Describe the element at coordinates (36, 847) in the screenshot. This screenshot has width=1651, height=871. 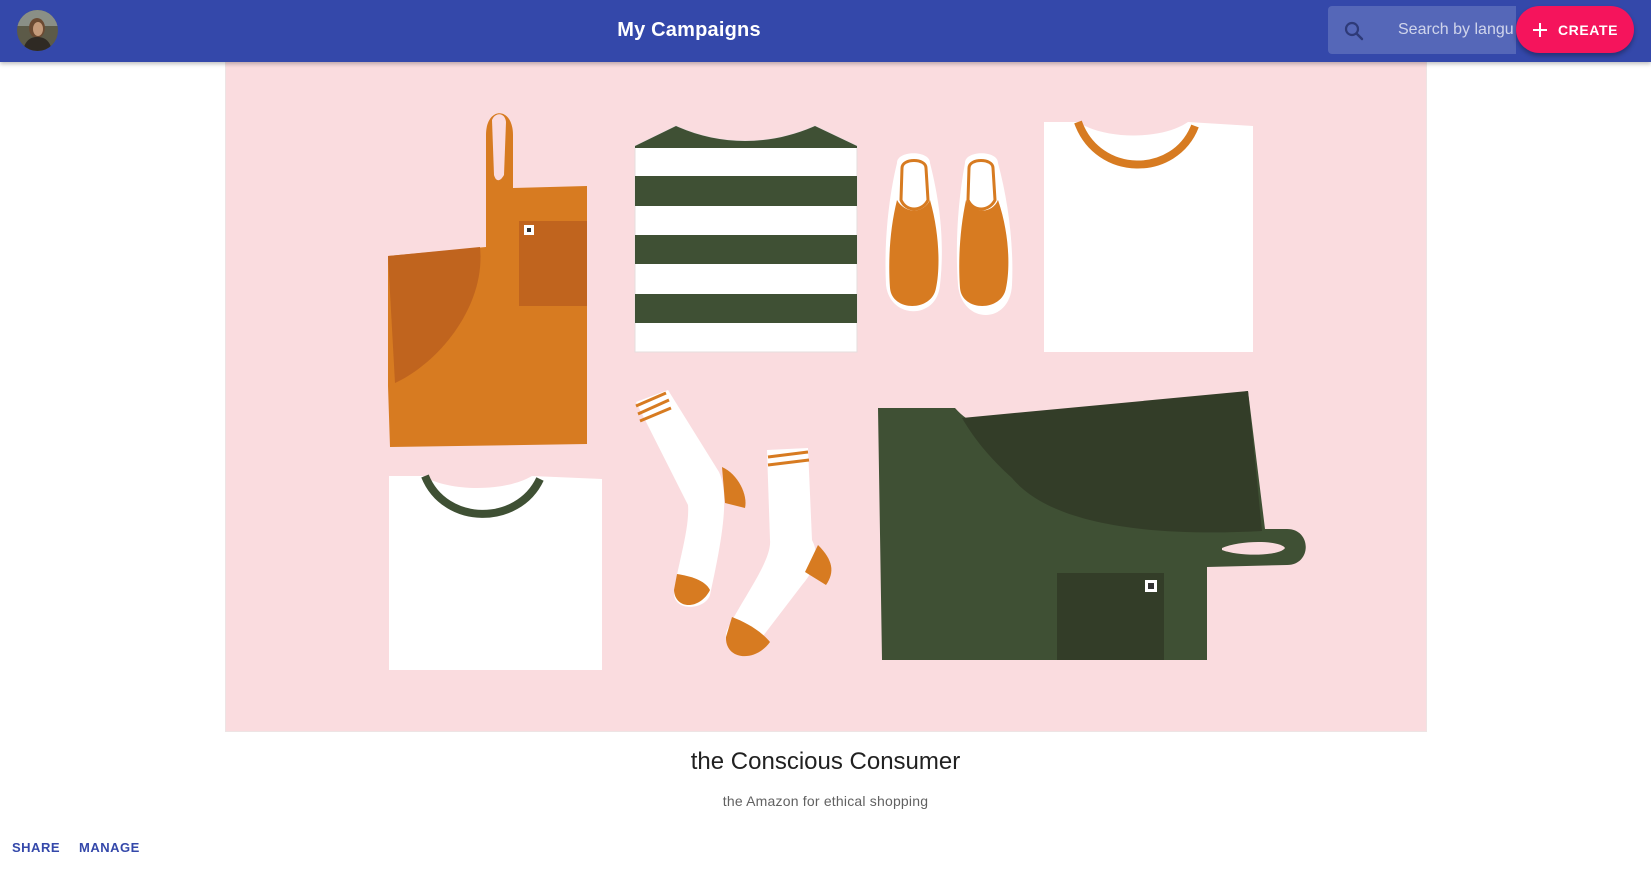
I see `share-button: SHARE` at that location.